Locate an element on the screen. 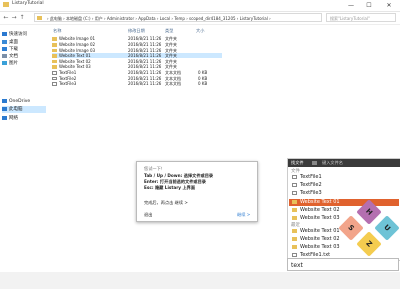 The height and width of the screenshot is (289, 400). list-item: TextFile3 is located at coordinates (344, 193).